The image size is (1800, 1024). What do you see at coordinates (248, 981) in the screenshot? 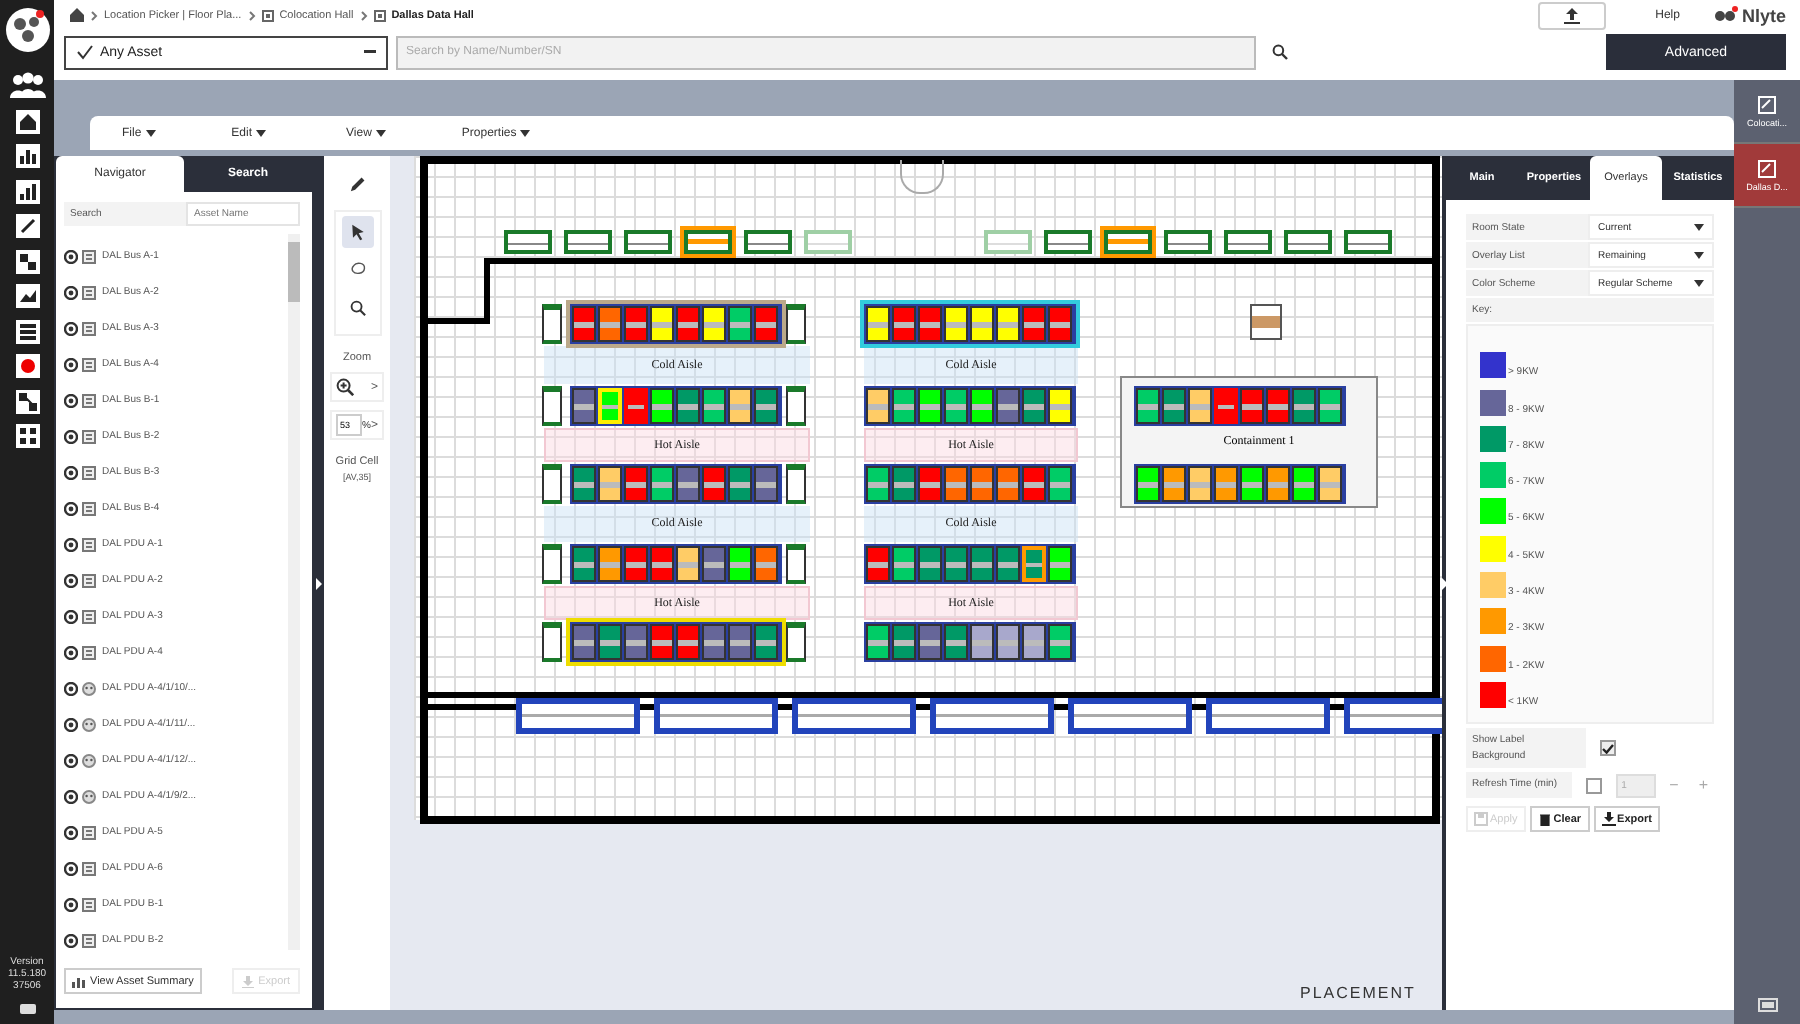
I see `download-icon` at bounding box center [248, 981].